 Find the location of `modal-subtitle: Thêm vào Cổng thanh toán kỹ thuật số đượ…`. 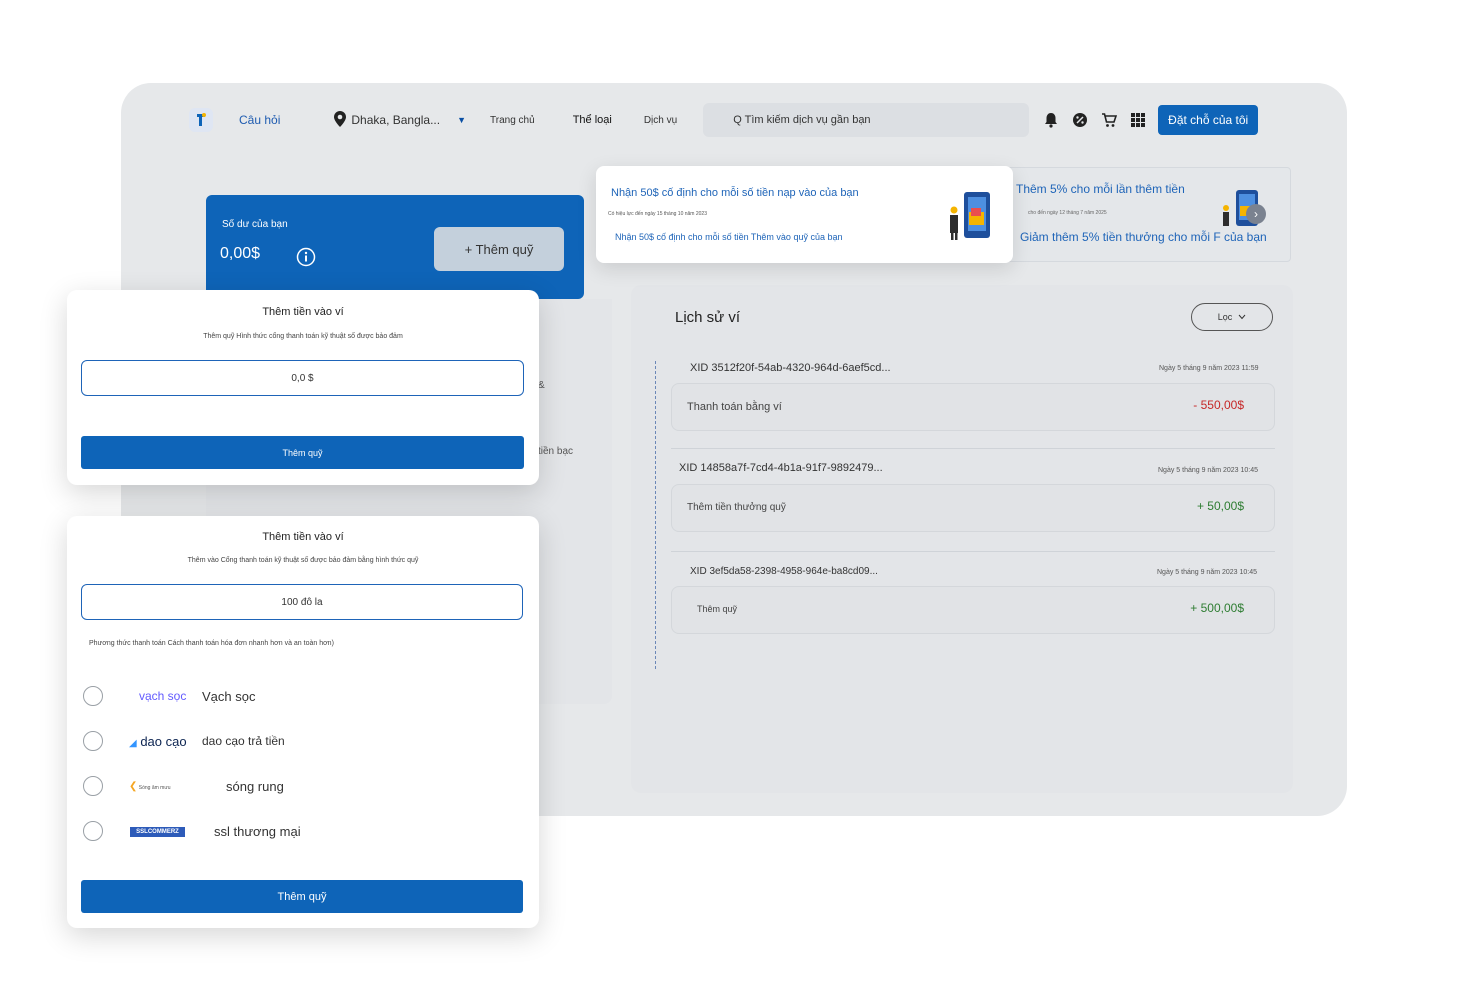

modal-subtitle: Thêm vào Cổng thanh toán kỹ thuật số đượ… is located at coordinates (303, 560).